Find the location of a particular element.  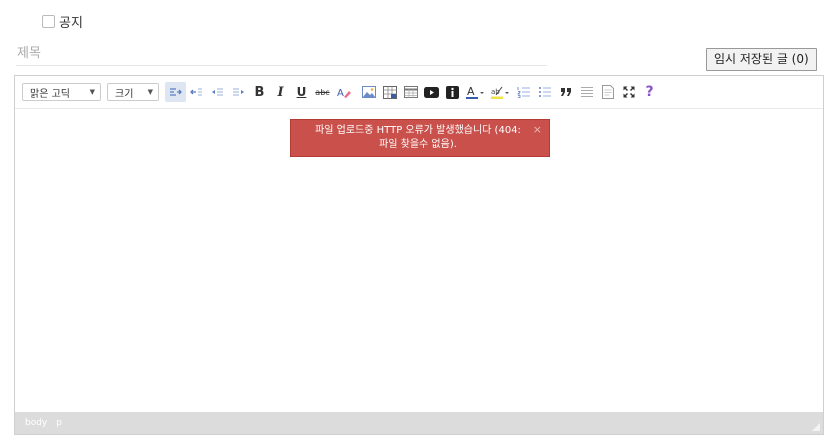

path-element-body: body is located at coordinates (36, 423).